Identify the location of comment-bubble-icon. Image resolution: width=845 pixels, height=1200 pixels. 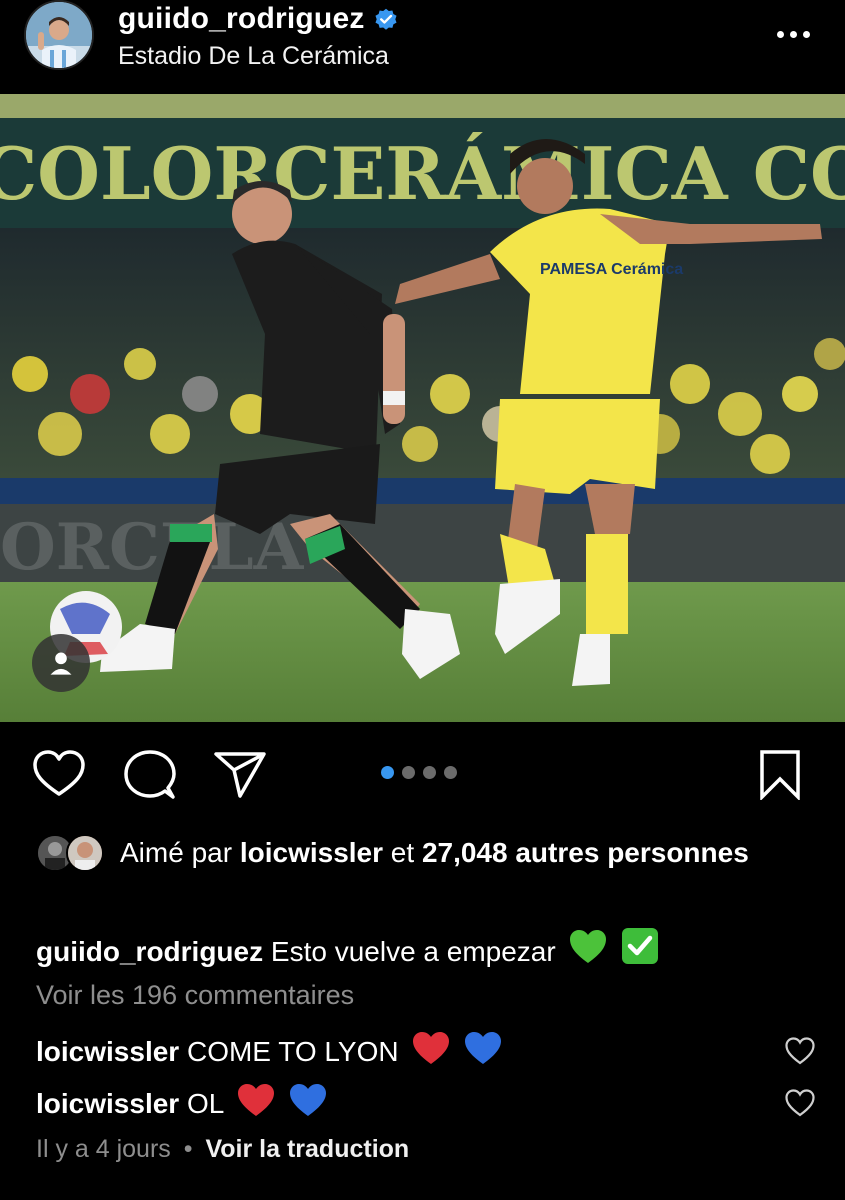
(150, 775).